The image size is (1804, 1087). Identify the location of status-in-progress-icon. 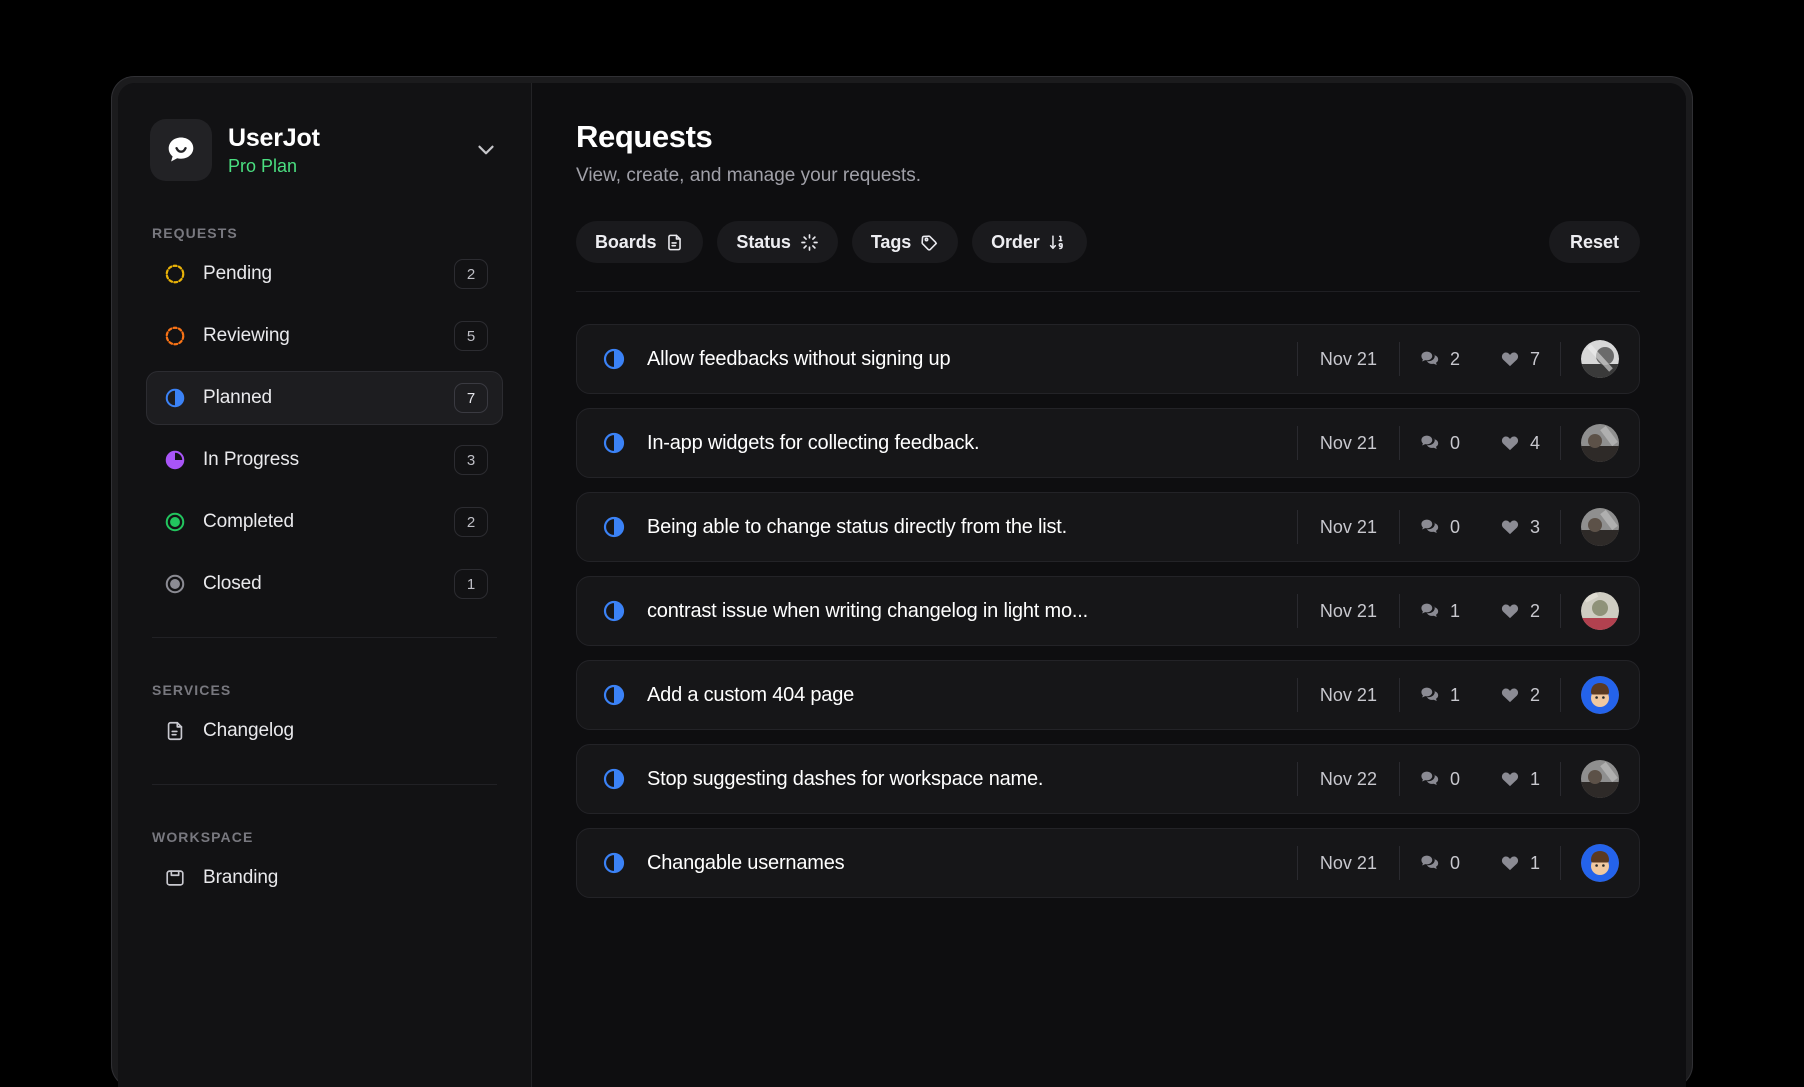
(175, 460).